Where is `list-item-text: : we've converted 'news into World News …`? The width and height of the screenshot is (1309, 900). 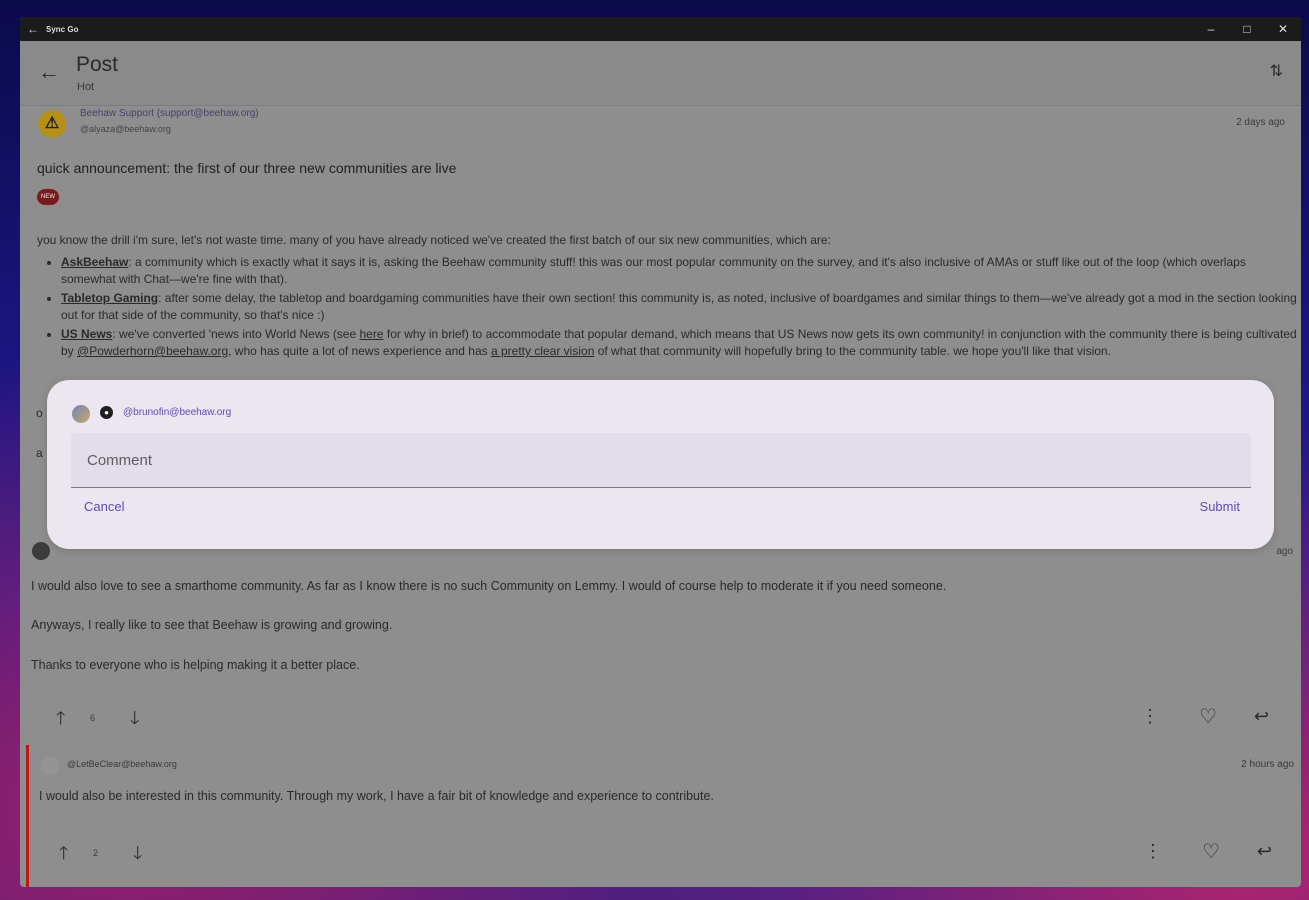 list-item-text: : we've converted 'news into World News … is located at coordinates (236, 334).